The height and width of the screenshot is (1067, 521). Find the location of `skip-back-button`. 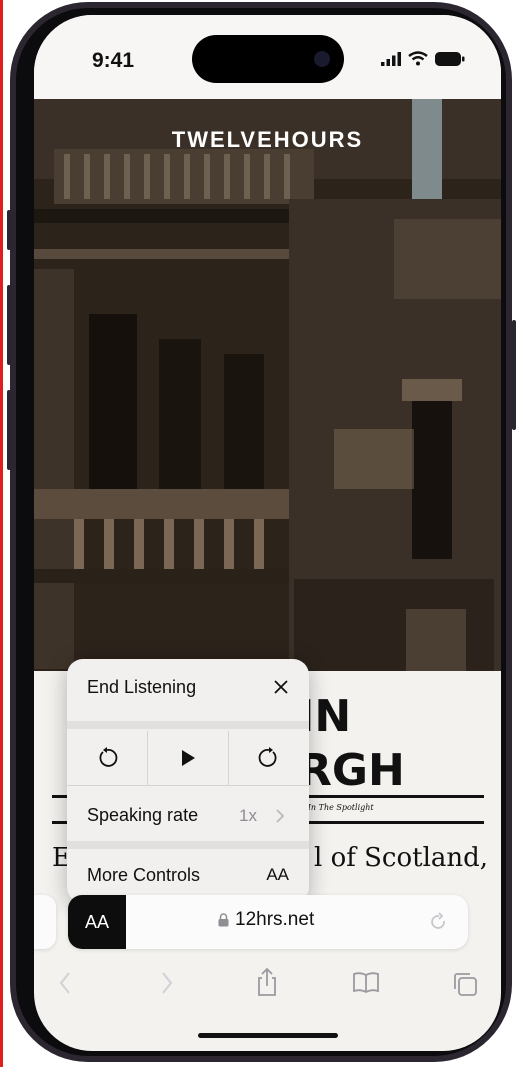

skip-back-button is located at coordinates (107, 758).